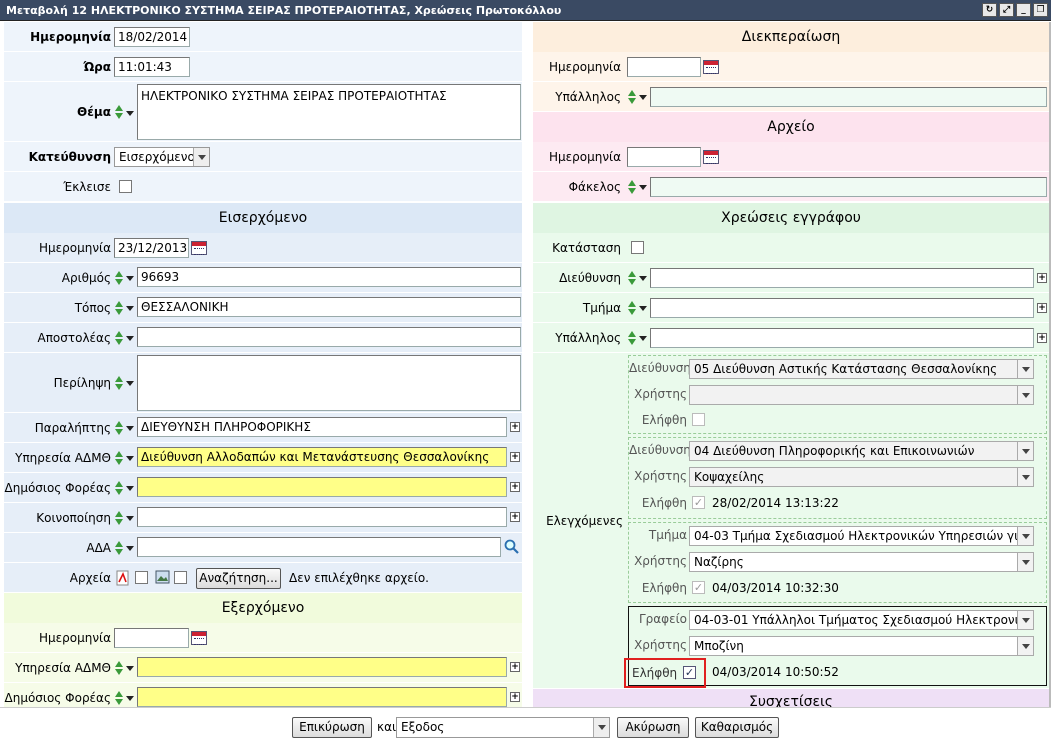 The width and height of the screenshot is (1051, 738). I want to click on direction-select: Εισερχόμενο, so click(162, 157).